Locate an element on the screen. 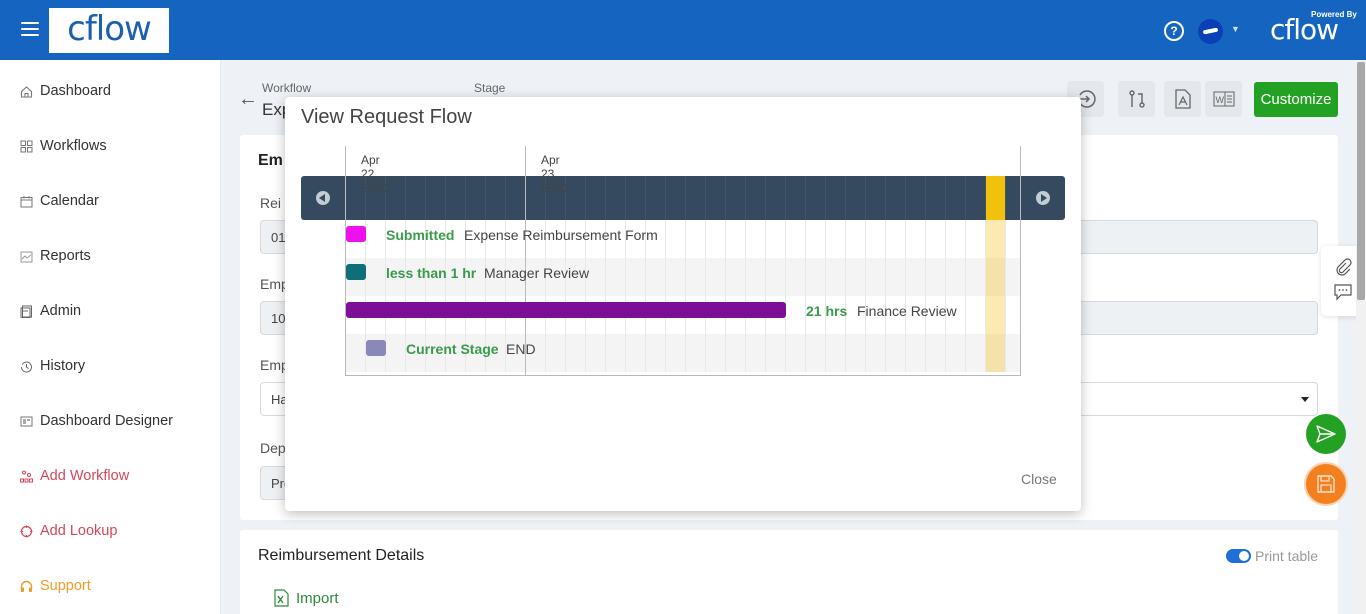 The width and height of the screenshot is (1366, 614). reimbursement-details-card: Reimbursement Details Import Print table is located at coordinates (789, 572).